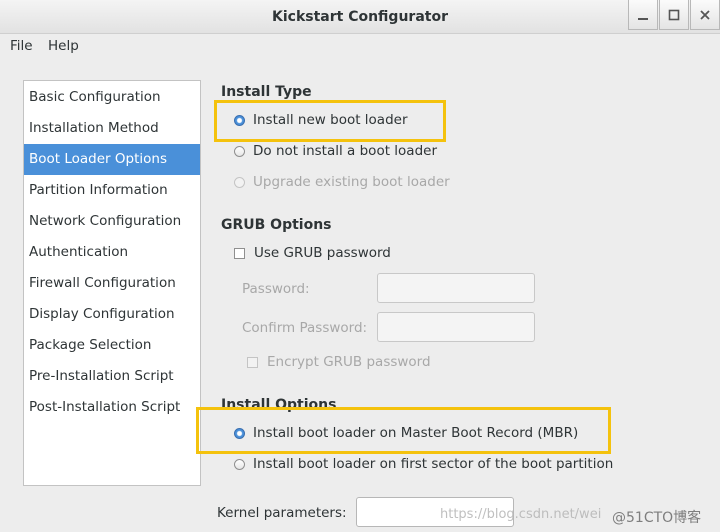 This screenshot has width=720, height=532. I want to click on grub-options-heading: GRUB Options, so click(276, 225).